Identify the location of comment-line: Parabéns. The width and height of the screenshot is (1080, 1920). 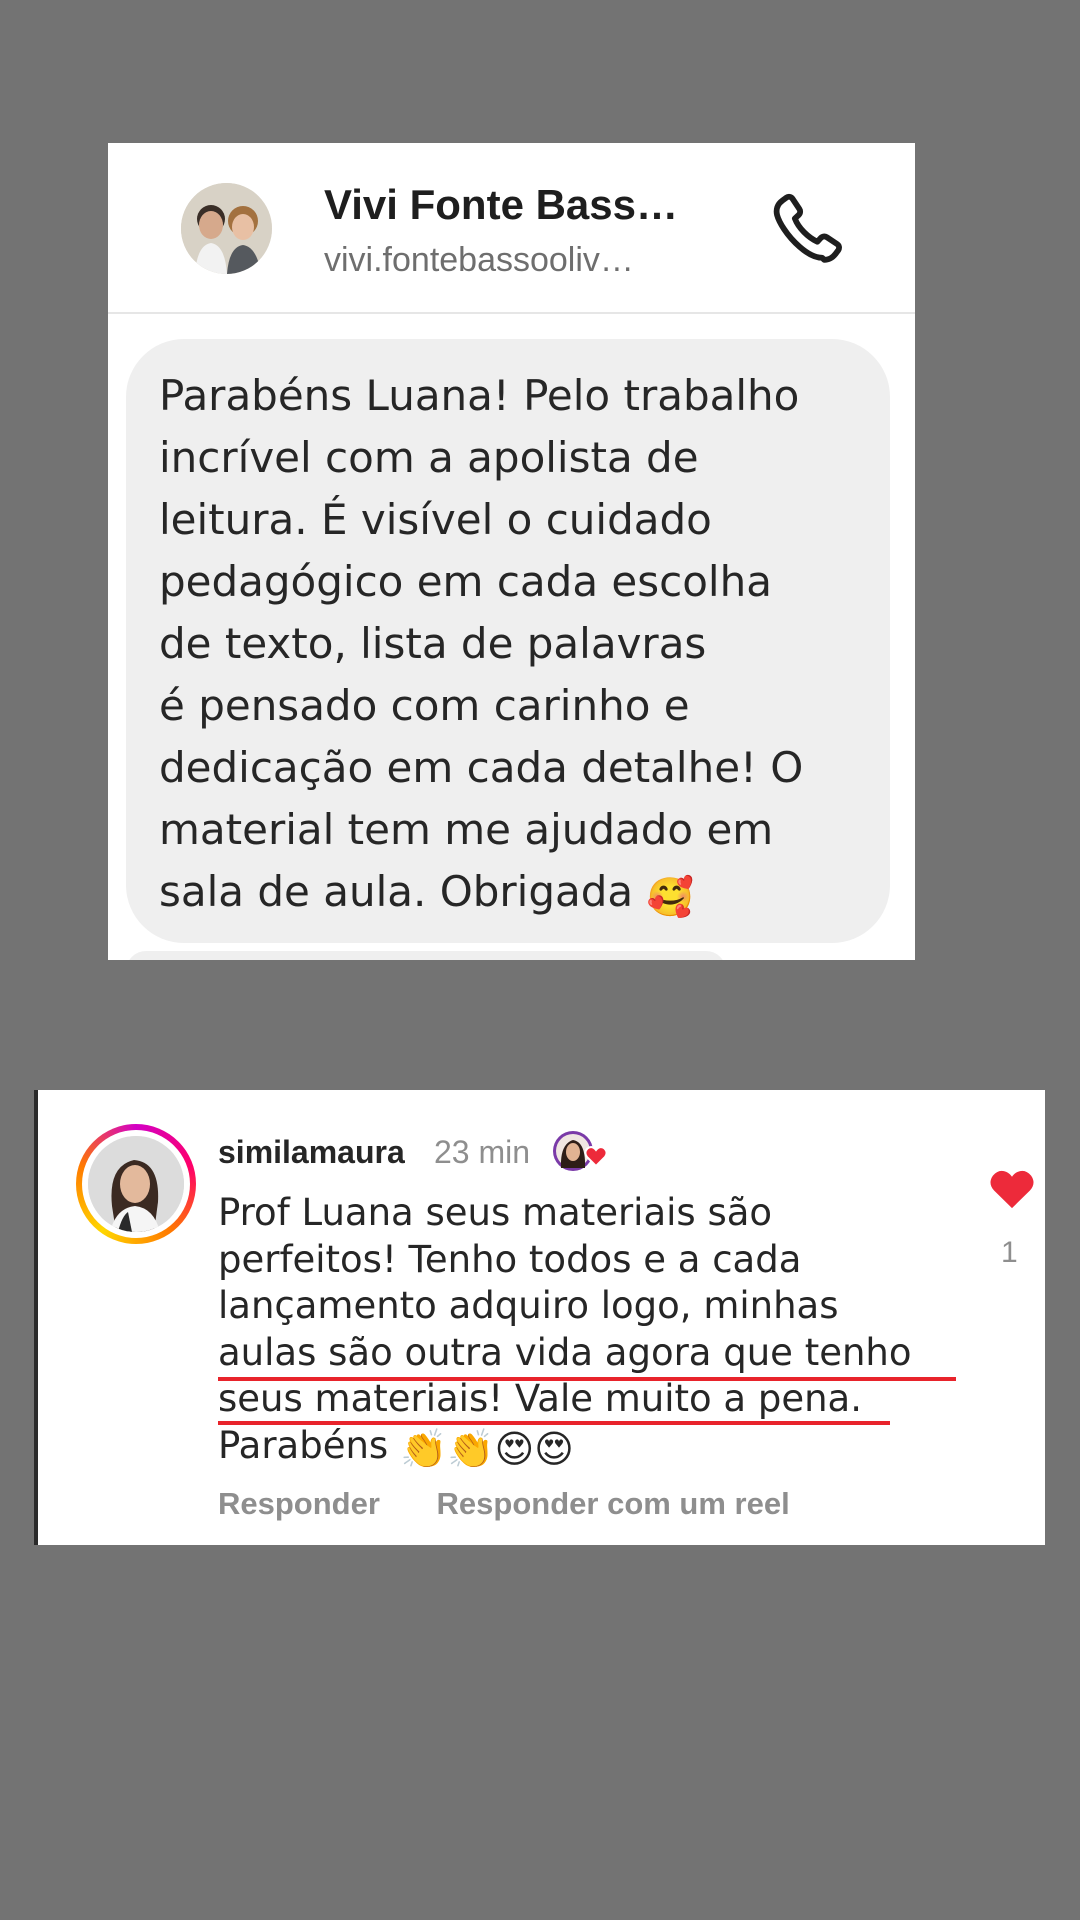
(303, 1445).